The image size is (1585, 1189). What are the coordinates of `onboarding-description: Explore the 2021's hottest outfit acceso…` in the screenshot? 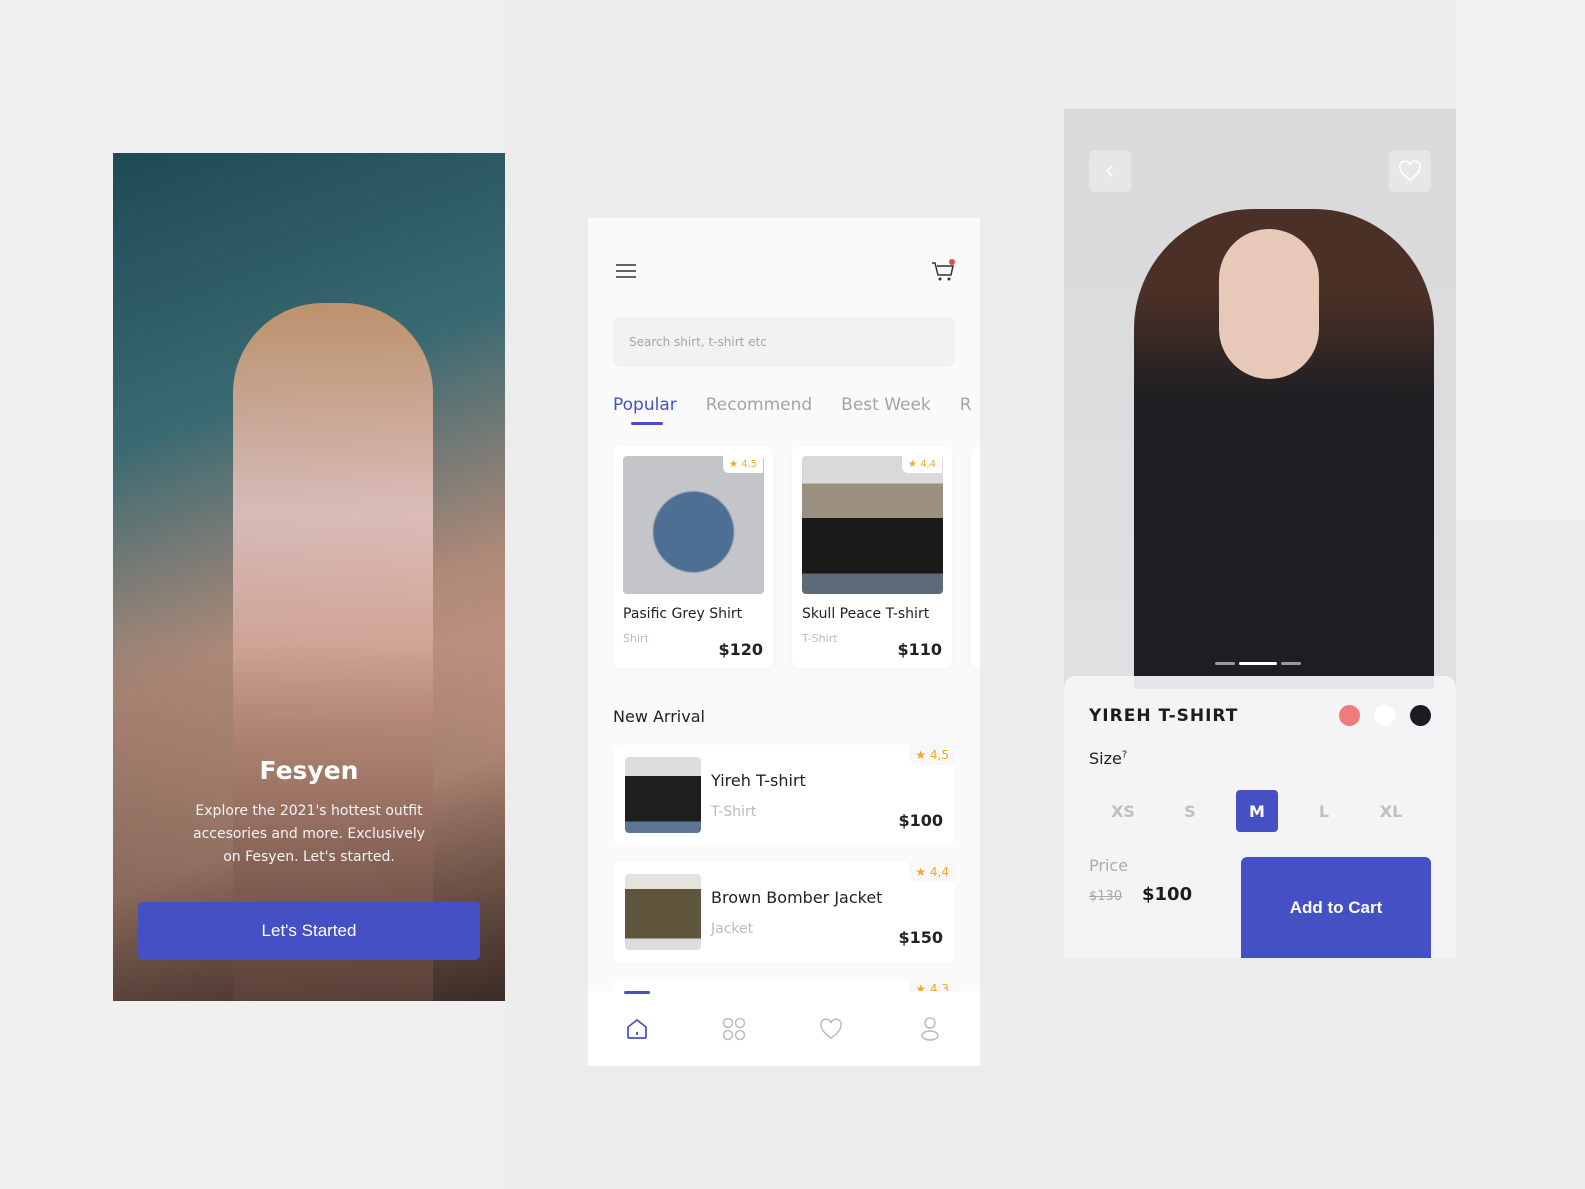 It's located at (308, 834).